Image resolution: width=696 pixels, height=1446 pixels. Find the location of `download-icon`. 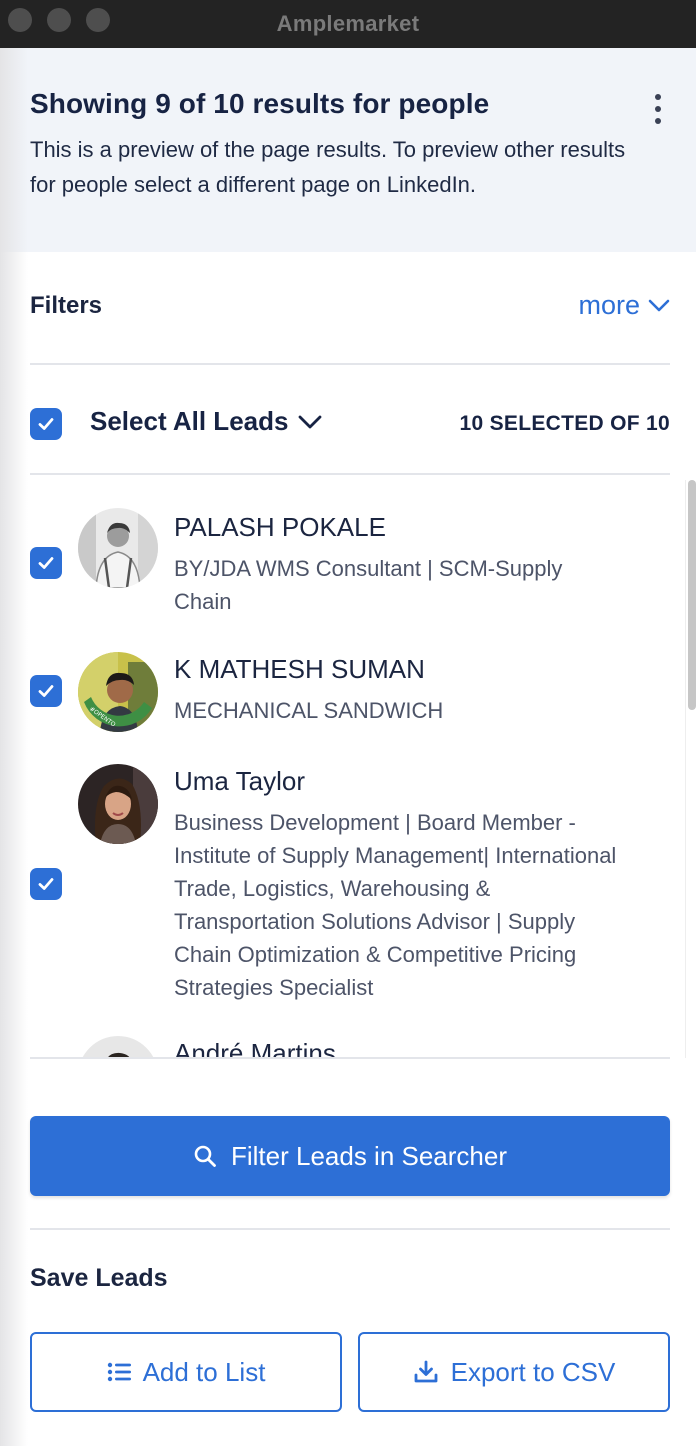

download-icon is located at coordinates (426, 1371).